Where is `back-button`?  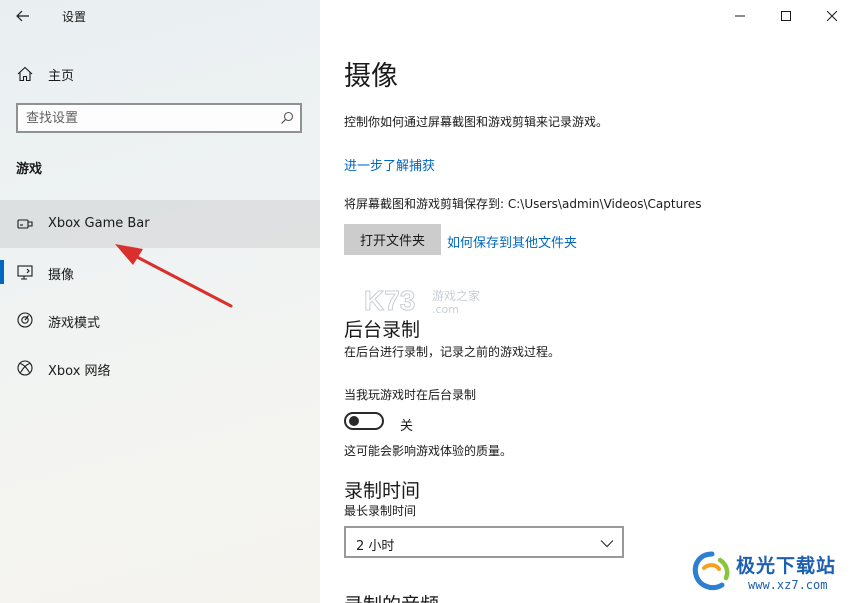 back-button is located at coordinates (23, 16).